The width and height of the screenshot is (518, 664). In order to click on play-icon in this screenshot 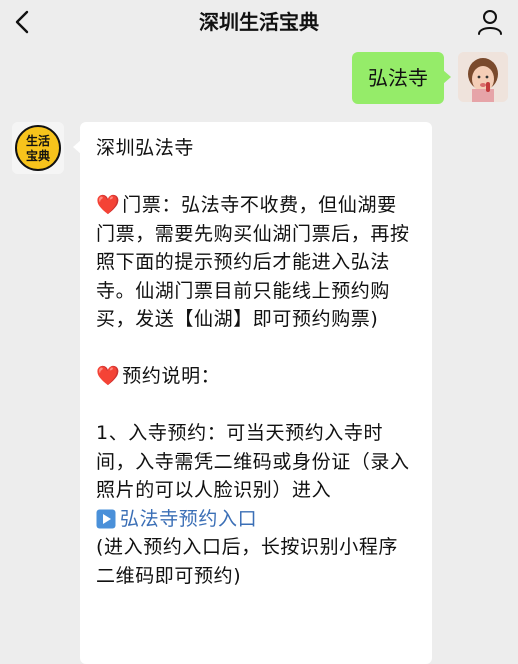, I will do `click(106, 519)`.